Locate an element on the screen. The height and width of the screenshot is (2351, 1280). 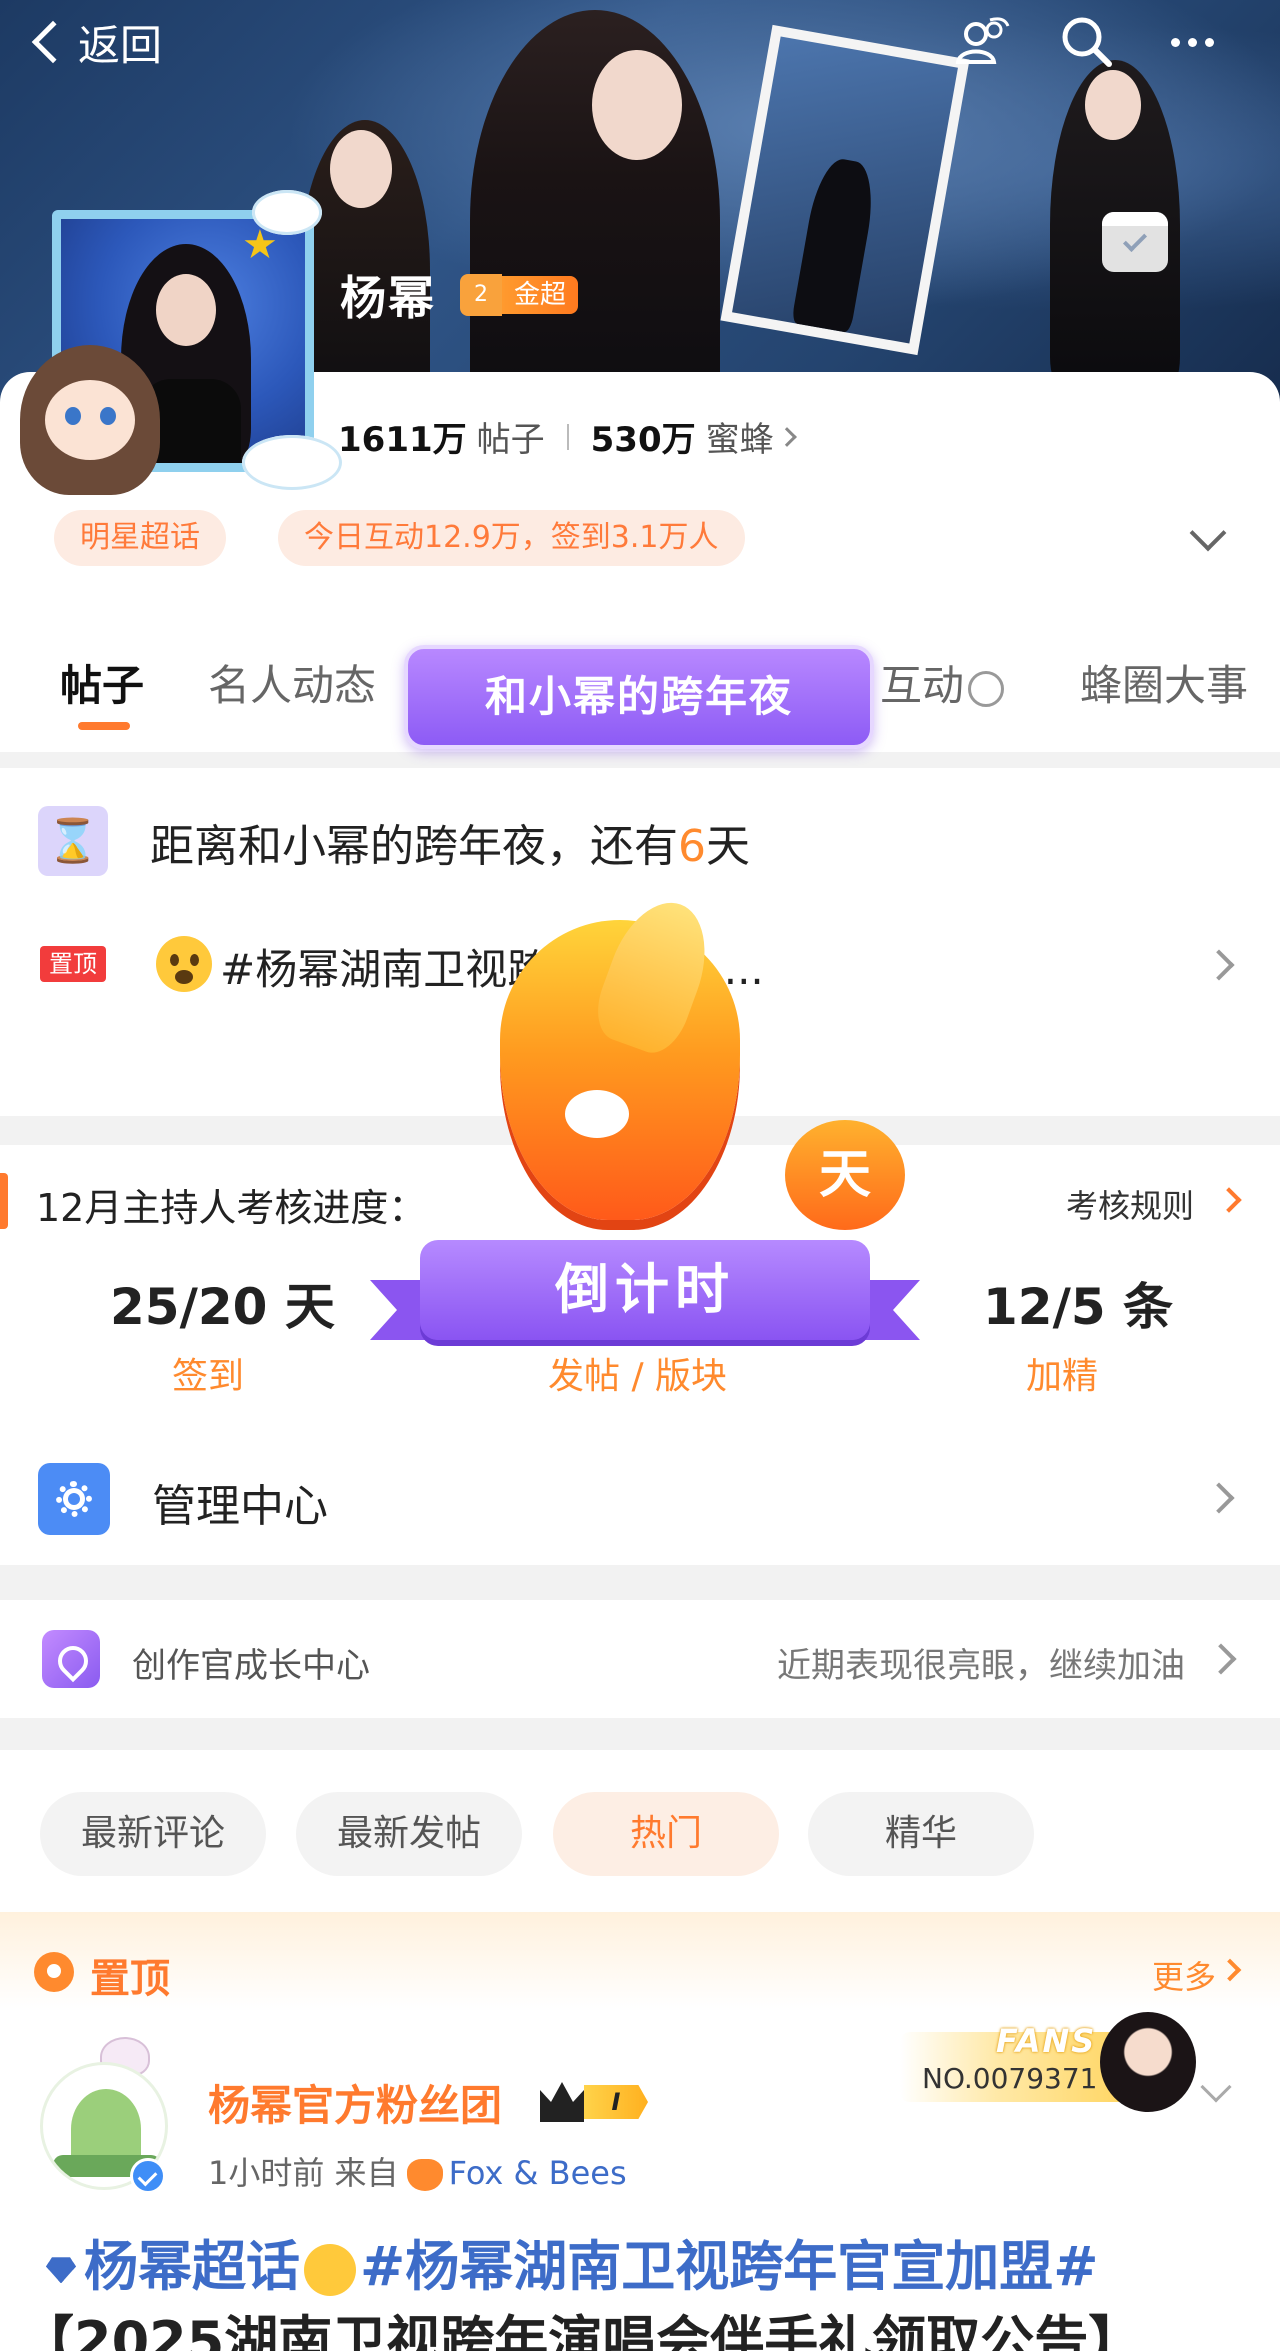
pinned-tag: 置顶 is located at coordinates (73, 964).